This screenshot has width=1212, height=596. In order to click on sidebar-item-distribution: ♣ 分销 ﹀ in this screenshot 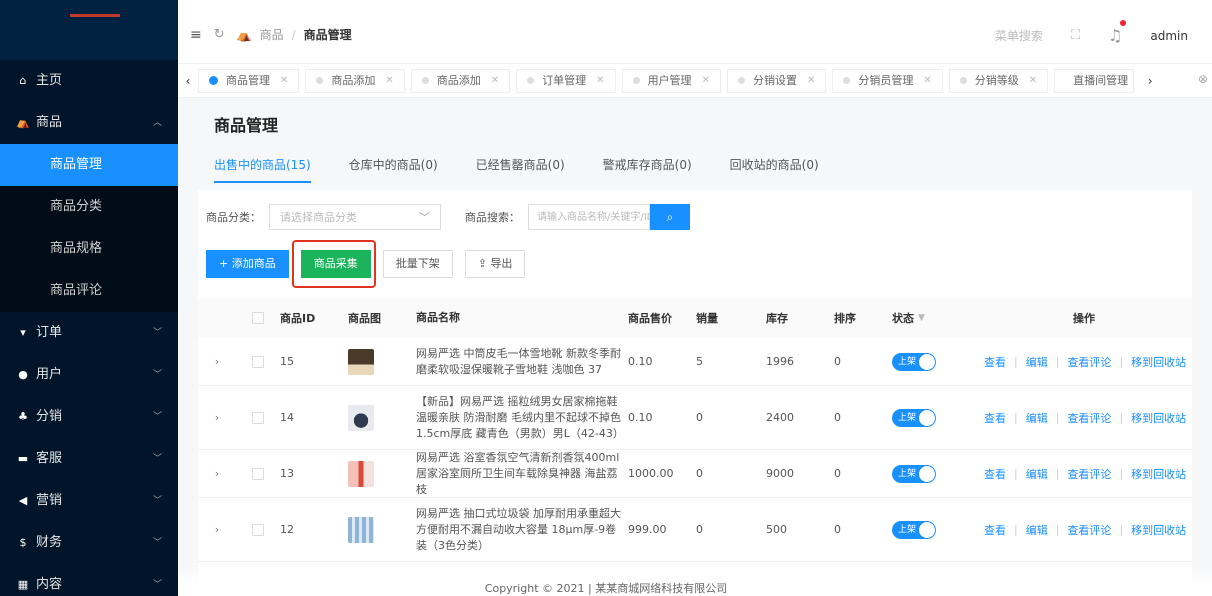, I will do `click(89, 417)`.